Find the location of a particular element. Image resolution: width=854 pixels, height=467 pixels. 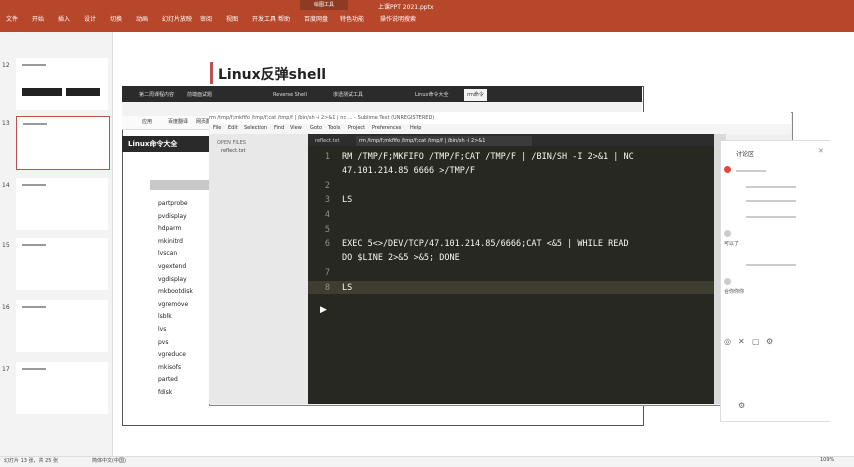

screen-icon: ▢ is located at coordinates (756, 341).